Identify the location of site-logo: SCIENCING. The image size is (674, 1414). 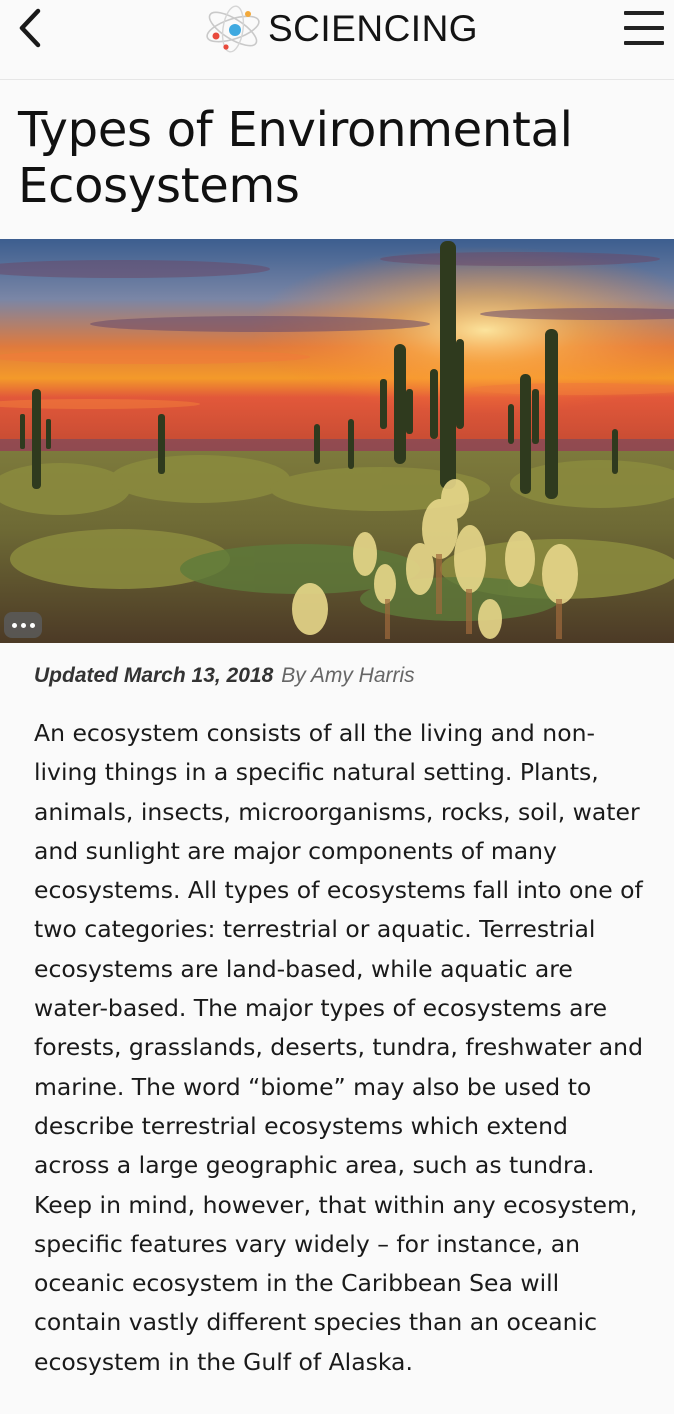
(340, 29).